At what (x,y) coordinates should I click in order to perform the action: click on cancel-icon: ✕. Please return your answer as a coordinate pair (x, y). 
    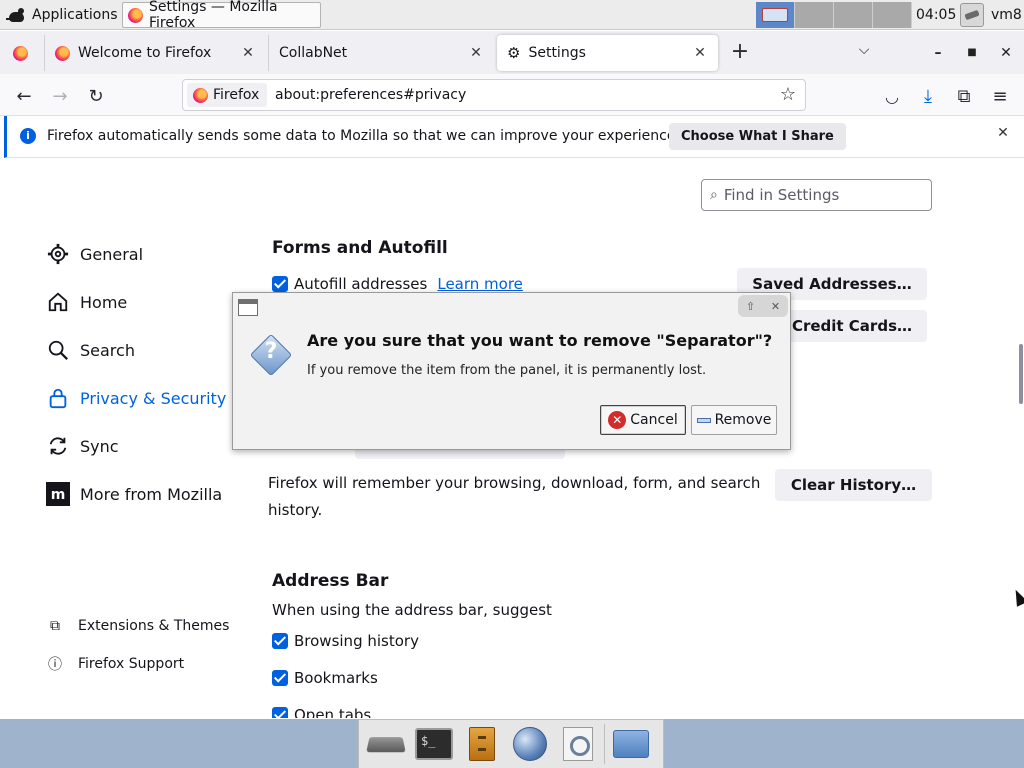
    Looking at the image, I should click on (617, 420).